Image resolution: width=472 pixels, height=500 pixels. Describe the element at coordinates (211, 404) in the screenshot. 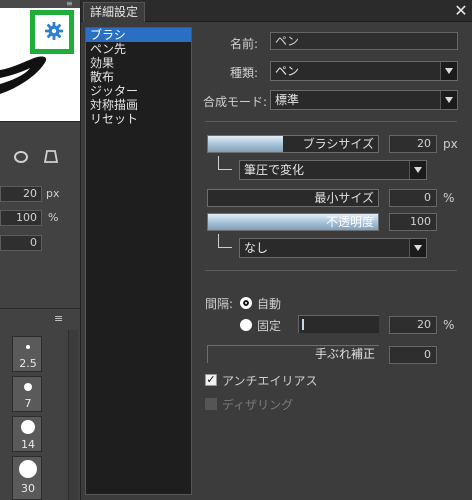

I see `dither-checkbox` at that location.